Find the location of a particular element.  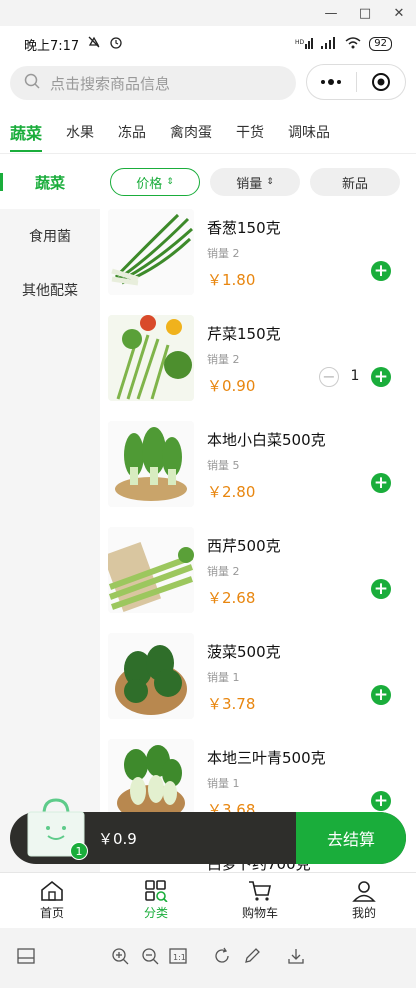

user-icon is located at coordinates (364, 891).